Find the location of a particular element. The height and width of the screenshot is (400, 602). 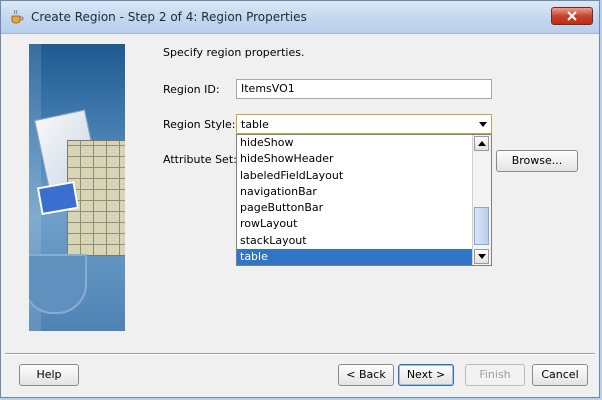

list-item: pageButtonBar is located at coordinates (355, 208).